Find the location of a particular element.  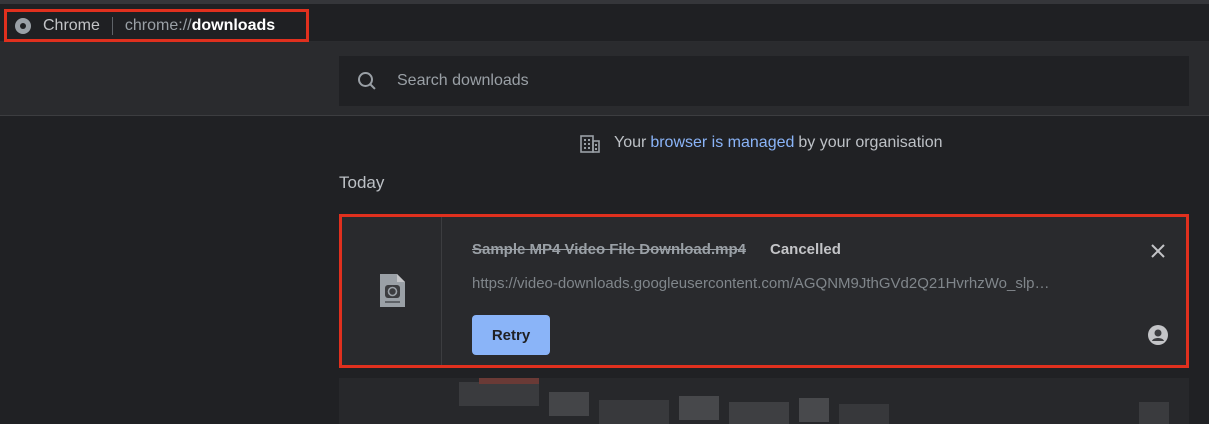

video-file-icon is located at coordinates (392, 290).